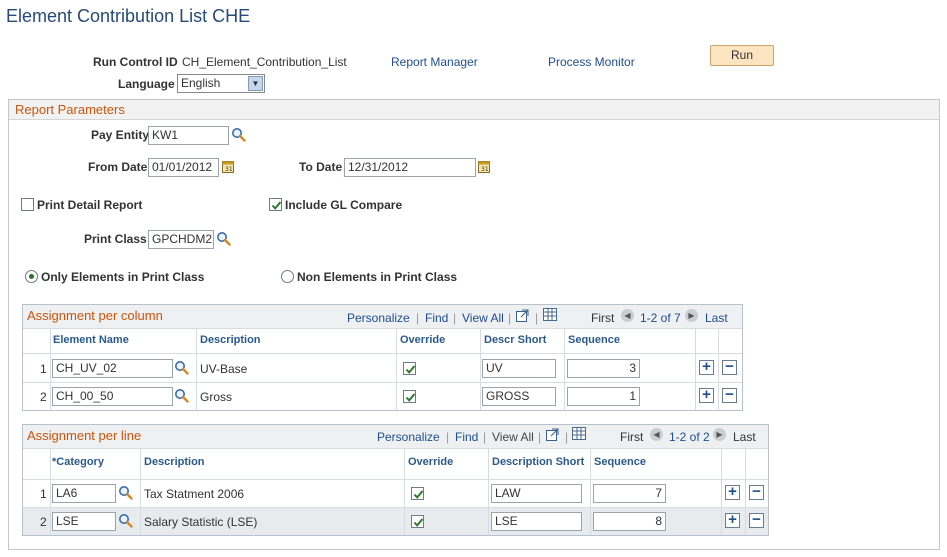 Image resolution: width=947 pixels, height=557 pixels. I want to click on pay-entity-input: KW1, so click(188, 135).